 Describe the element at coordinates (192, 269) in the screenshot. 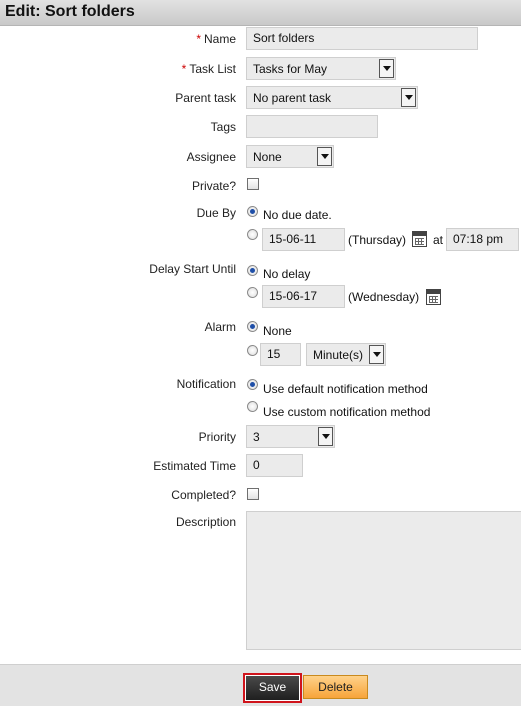

I see `delay-start-label: Delay Start Until` at that location.